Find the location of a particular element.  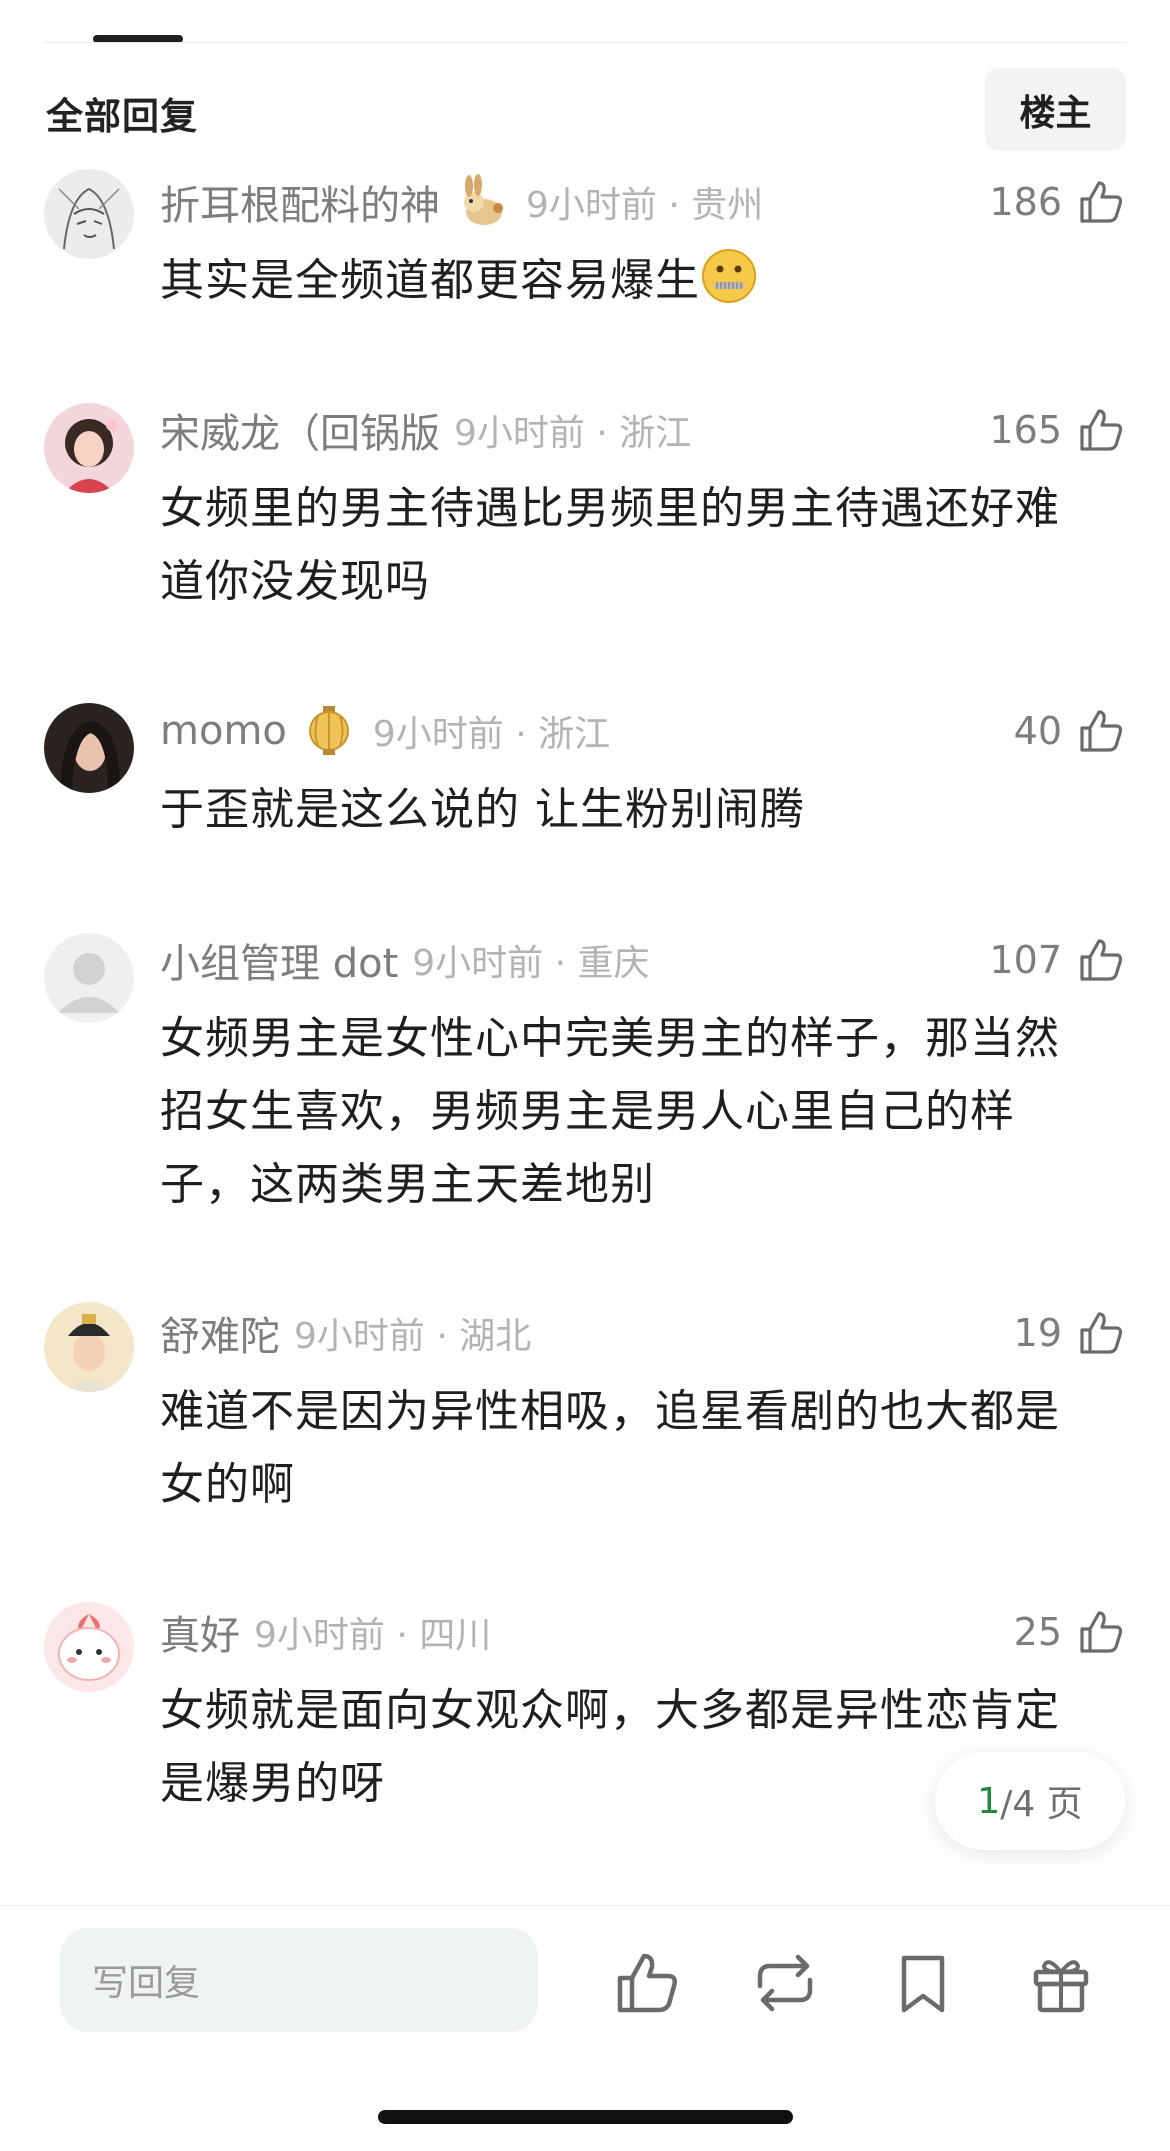

zipper-mouth-face-icon is located at coordinates (729, 276).